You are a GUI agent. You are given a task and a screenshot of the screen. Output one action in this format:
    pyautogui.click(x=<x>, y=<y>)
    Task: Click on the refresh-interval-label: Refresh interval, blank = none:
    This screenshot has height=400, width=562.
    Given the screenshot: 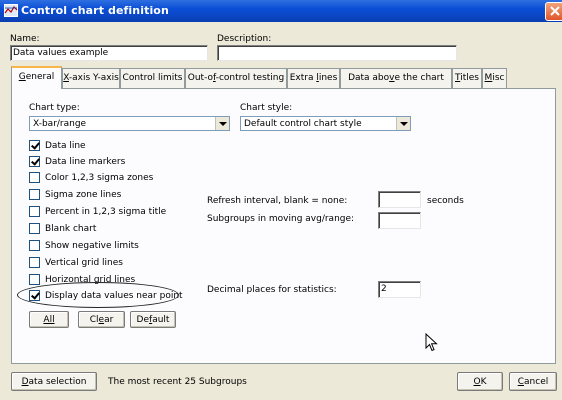 What is the action you would take?
    pyautogui.click(x=277, y=201)
    